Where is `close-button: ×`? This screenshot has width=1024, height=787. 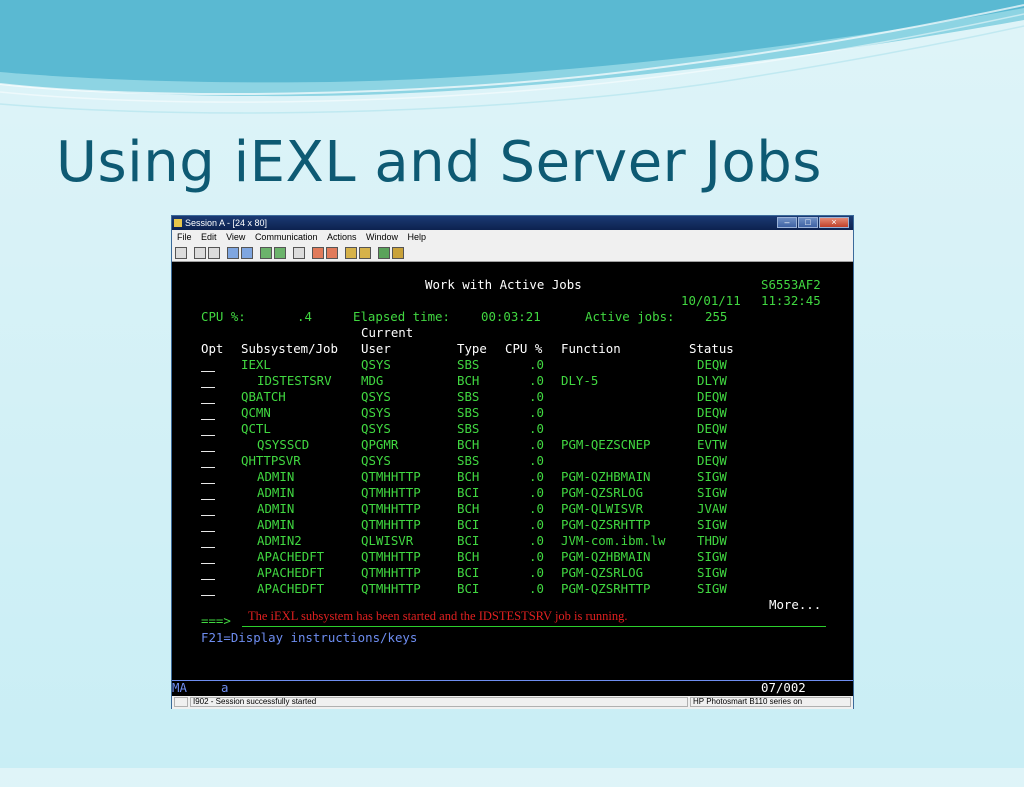 close-button: × is located at coordinates (834, 222).